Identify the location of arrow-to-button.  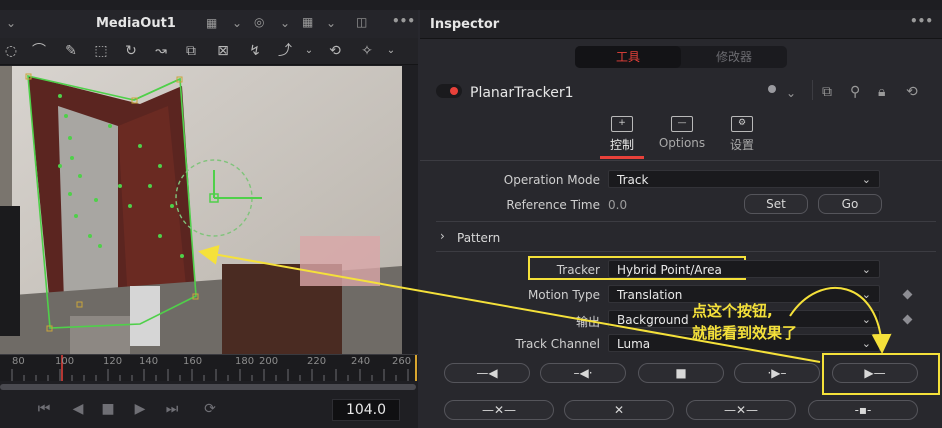
(840, 320).